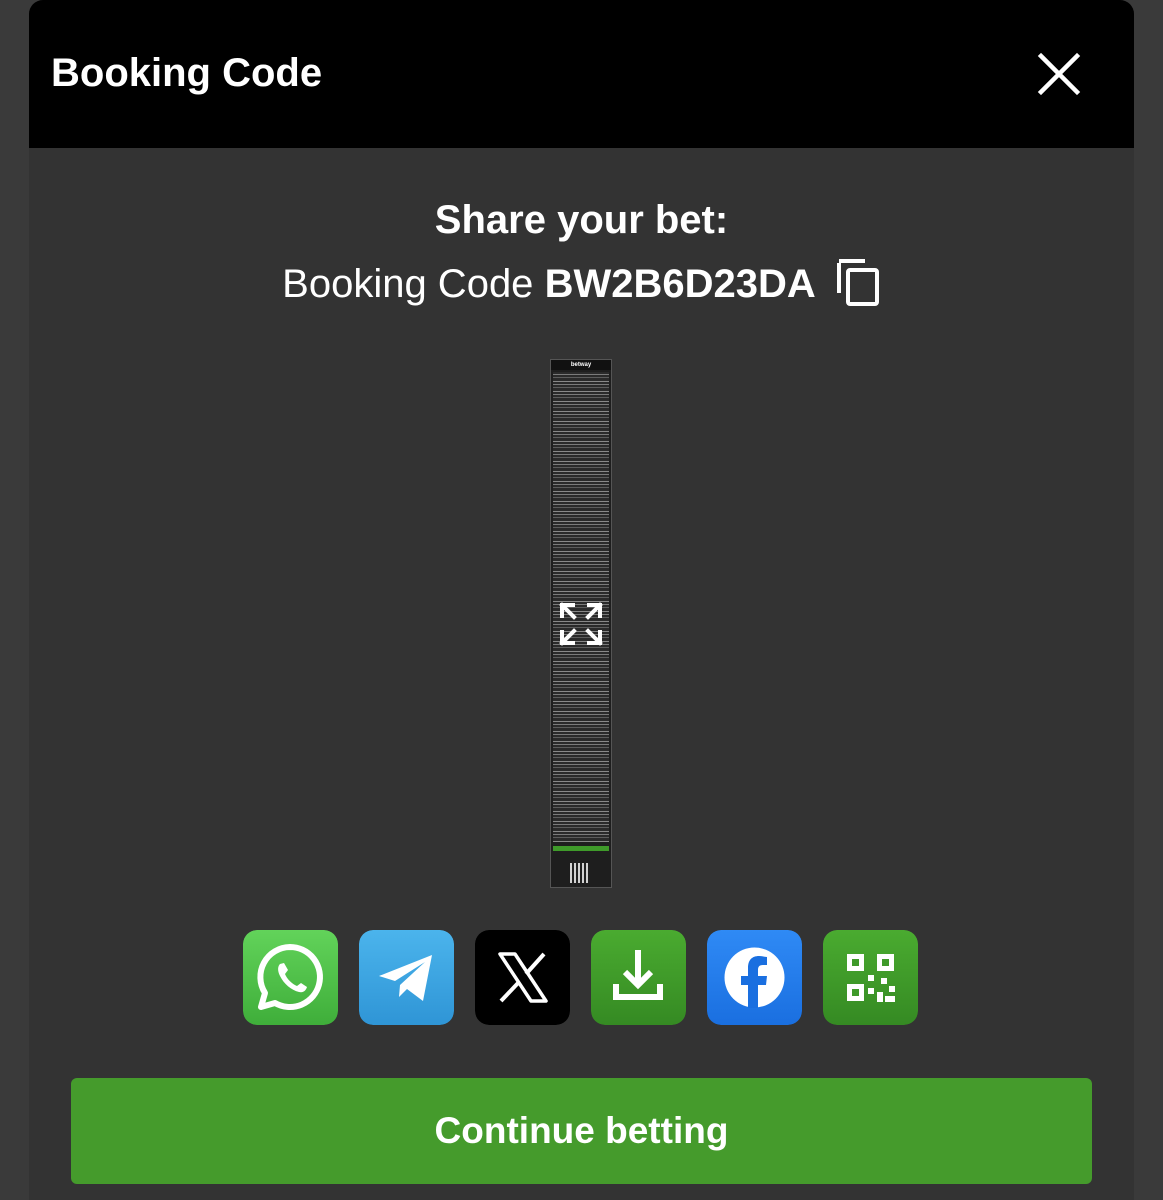 This screenshot has height=1200, width=1163. I want to click on modal-header: Booking Code, so click(581, 74).